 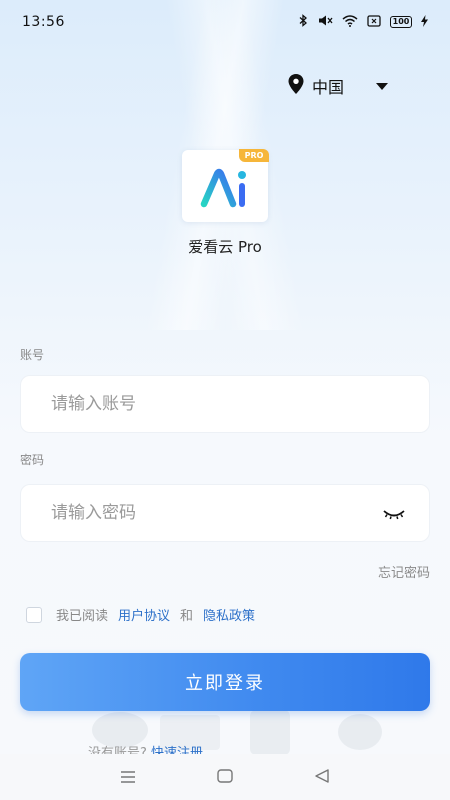 I want to click on agreement-checkbox, so click(x=34, y=614).